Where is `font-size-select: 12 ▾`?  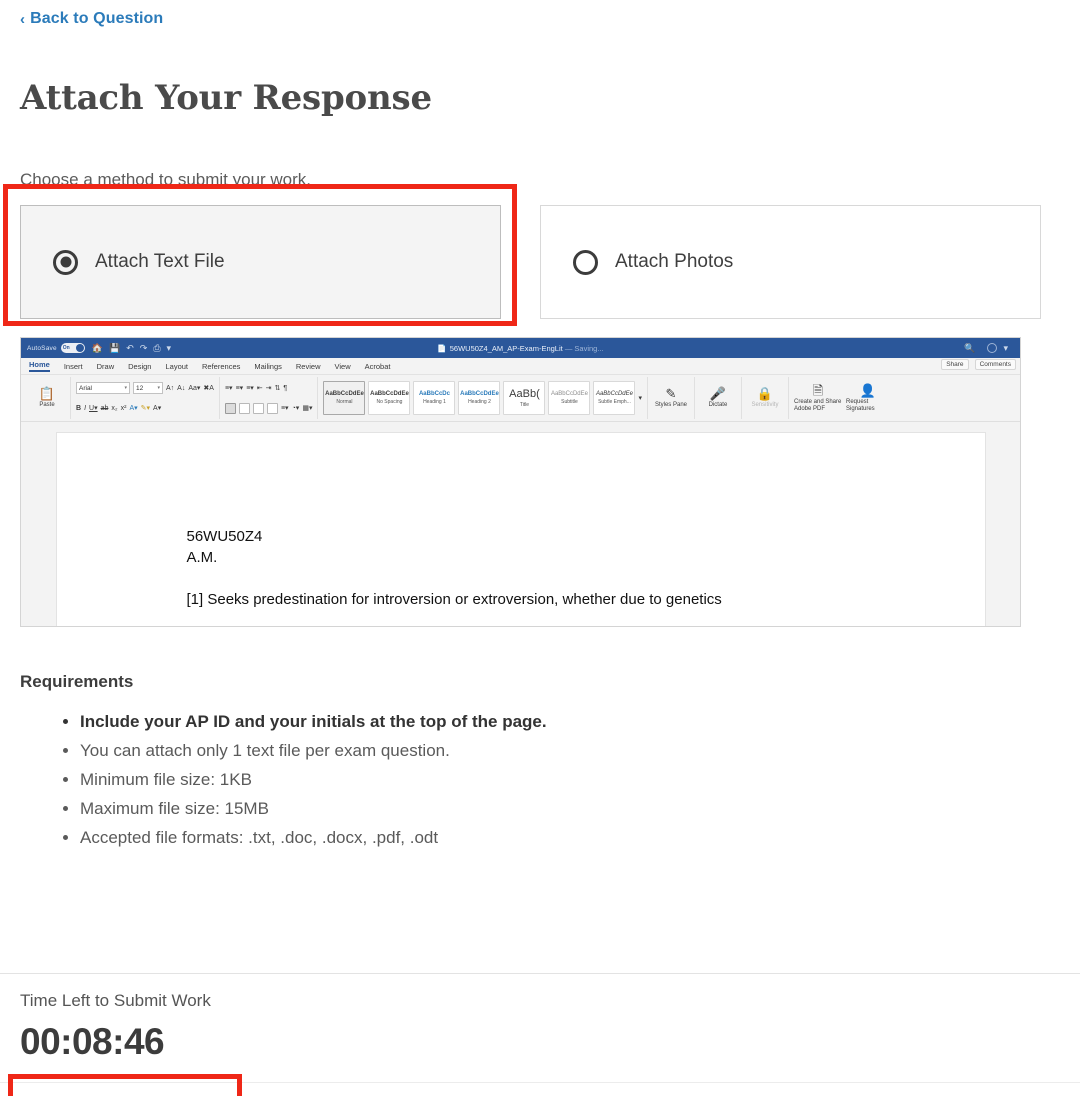
font-size-select: 12 ▾ is located at coordinates (148, 388).